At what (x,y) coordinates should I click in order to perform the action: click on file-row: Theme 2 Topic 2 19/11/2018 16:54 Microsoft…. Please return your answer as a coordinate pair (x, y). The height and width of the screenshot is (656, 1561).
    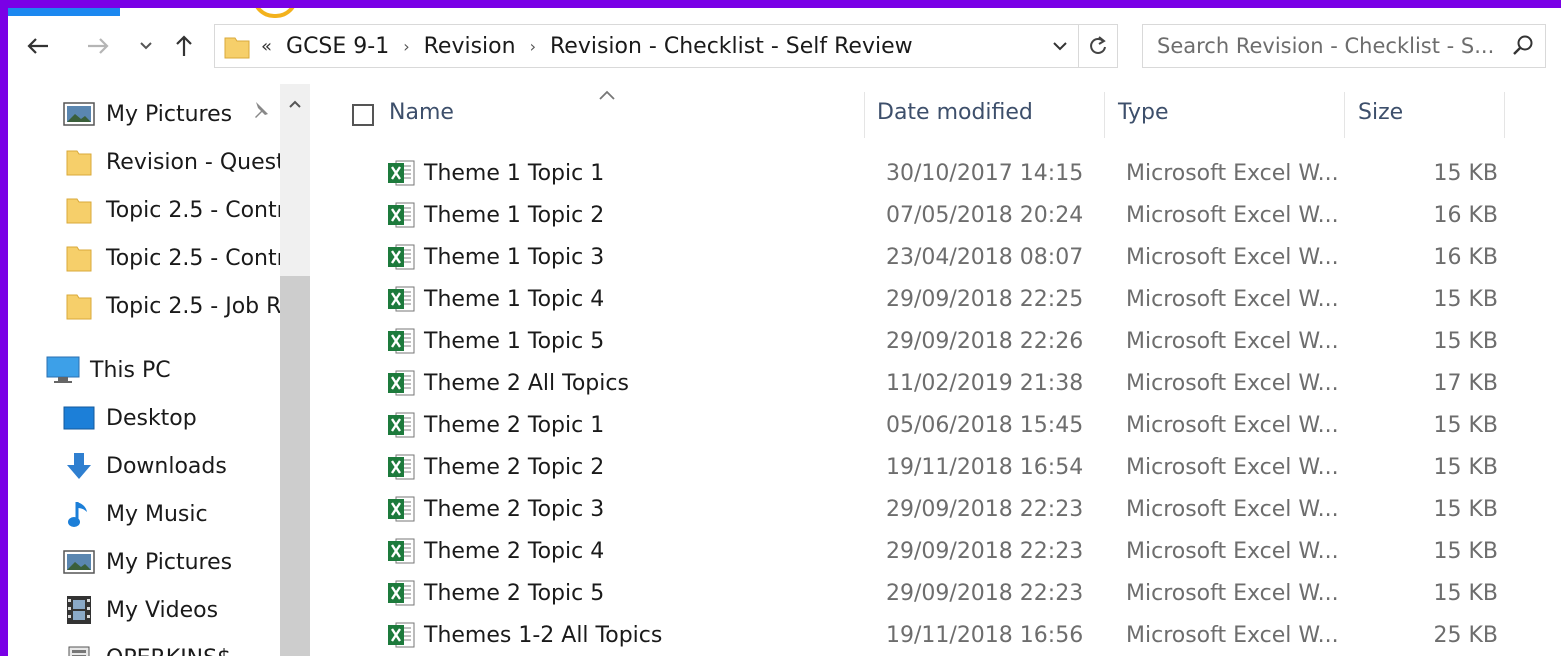
    Looking at the image, I should click on (973, 467).